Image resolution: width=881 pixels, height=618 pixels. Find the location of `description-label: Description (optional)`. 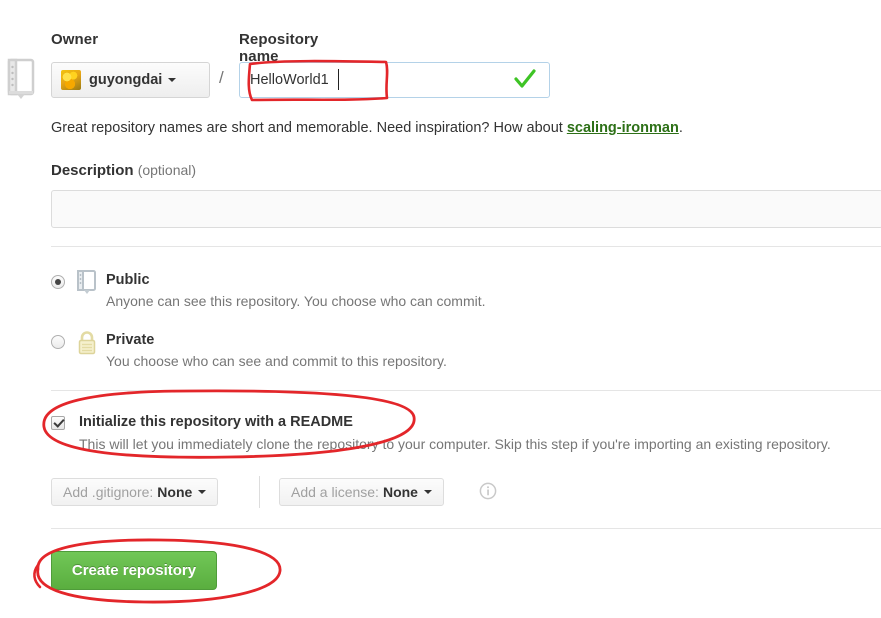

description-label: Description (optional) is located at coordinates (123, 170).